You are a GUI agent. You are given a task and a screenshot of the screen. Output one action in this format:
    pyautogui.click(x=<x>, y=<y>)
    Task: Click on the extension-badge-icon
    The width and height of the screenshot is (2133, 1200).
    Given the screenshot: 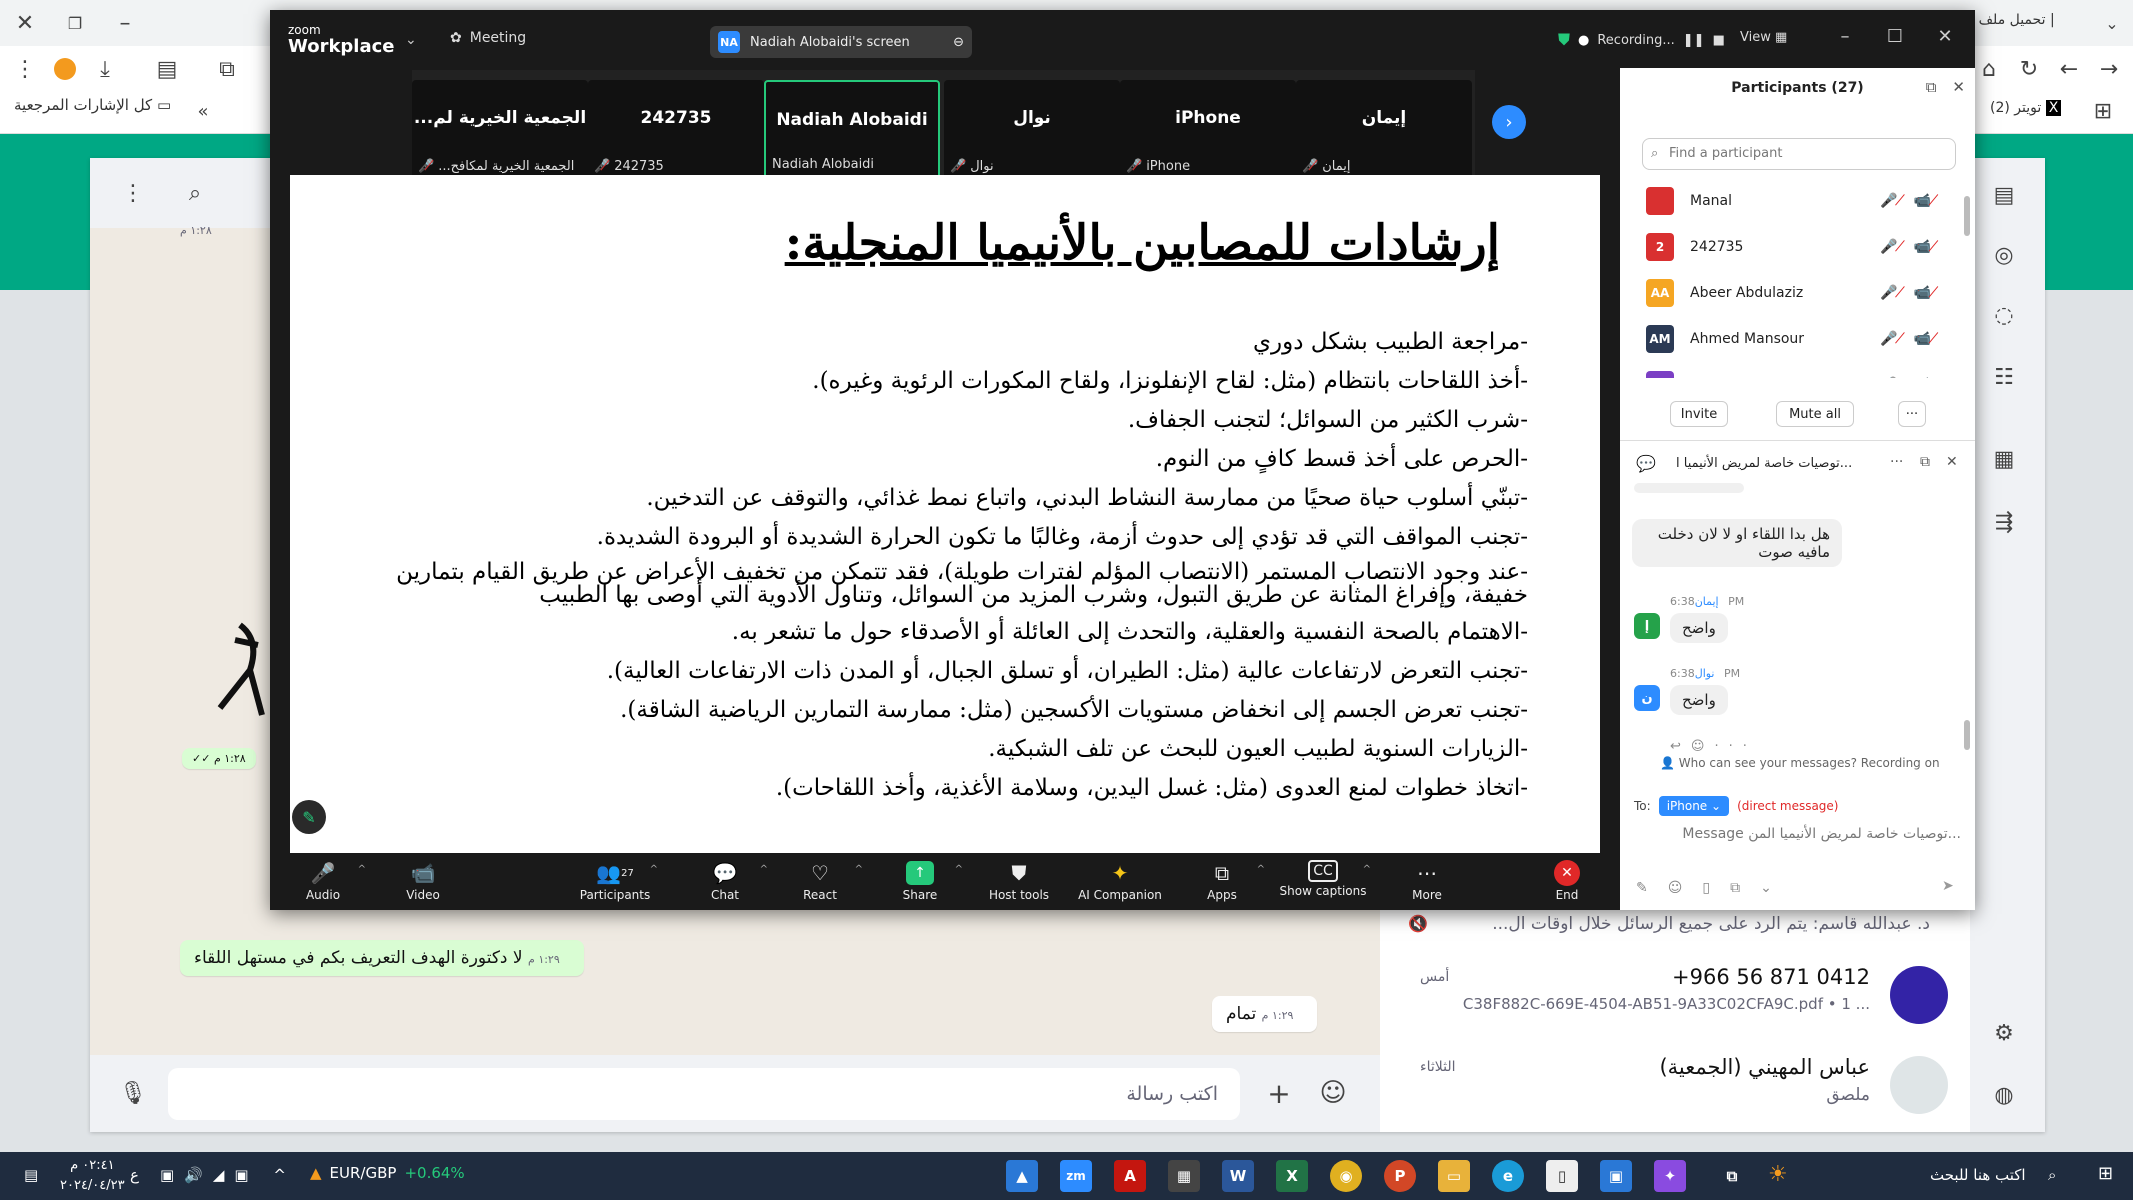 What is the action you would take?
    pyautogui.click(x=65, y=69)
    